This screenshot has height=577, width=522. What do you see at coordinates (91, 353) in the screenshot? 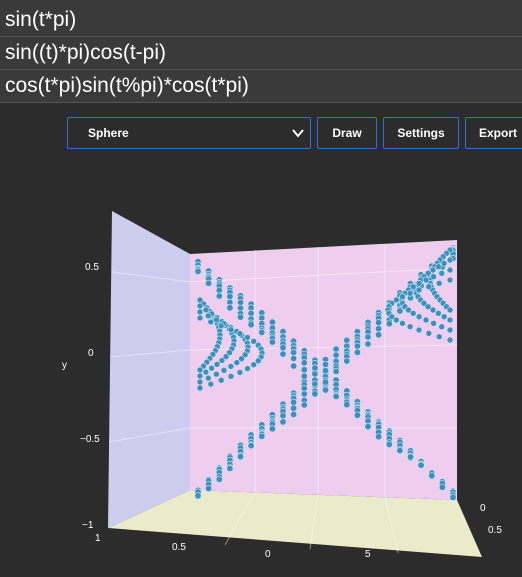
I see `y-tick-0: 0` at bounding box center [91, 353].